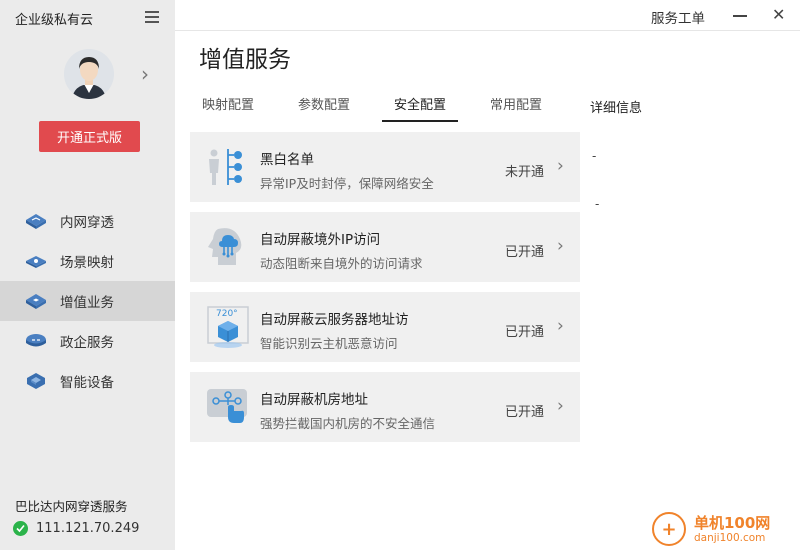  Describe the element at coordinates (36, 301) in the screenshot. I see `value-added-icon` at that location.